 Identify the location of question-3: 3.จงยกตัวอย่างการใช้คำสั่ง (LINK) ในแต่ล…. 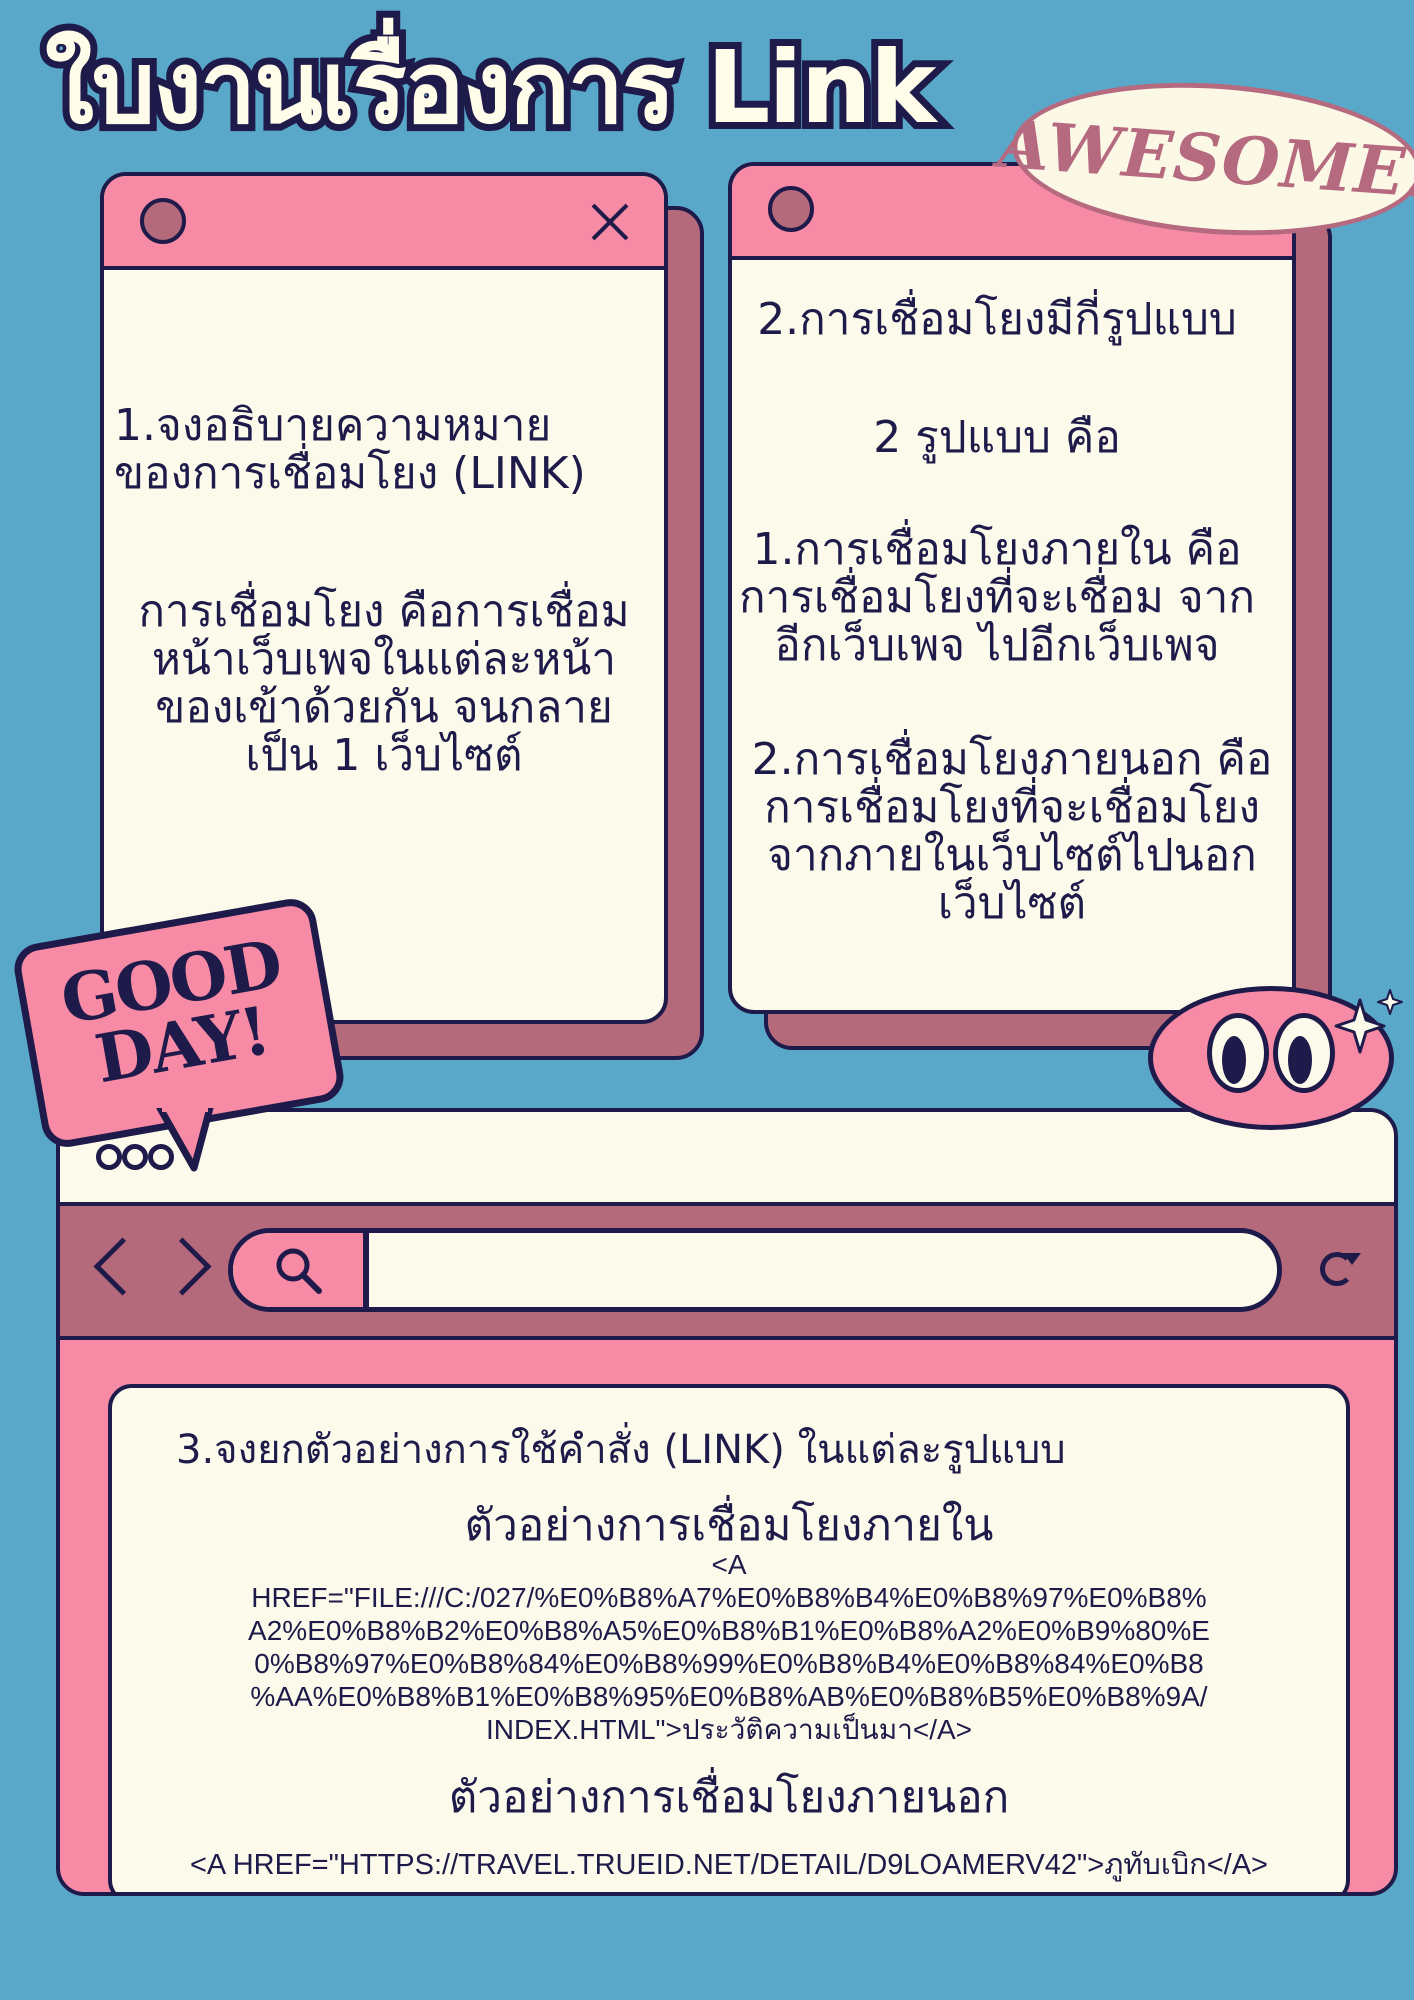
(621, 1450).